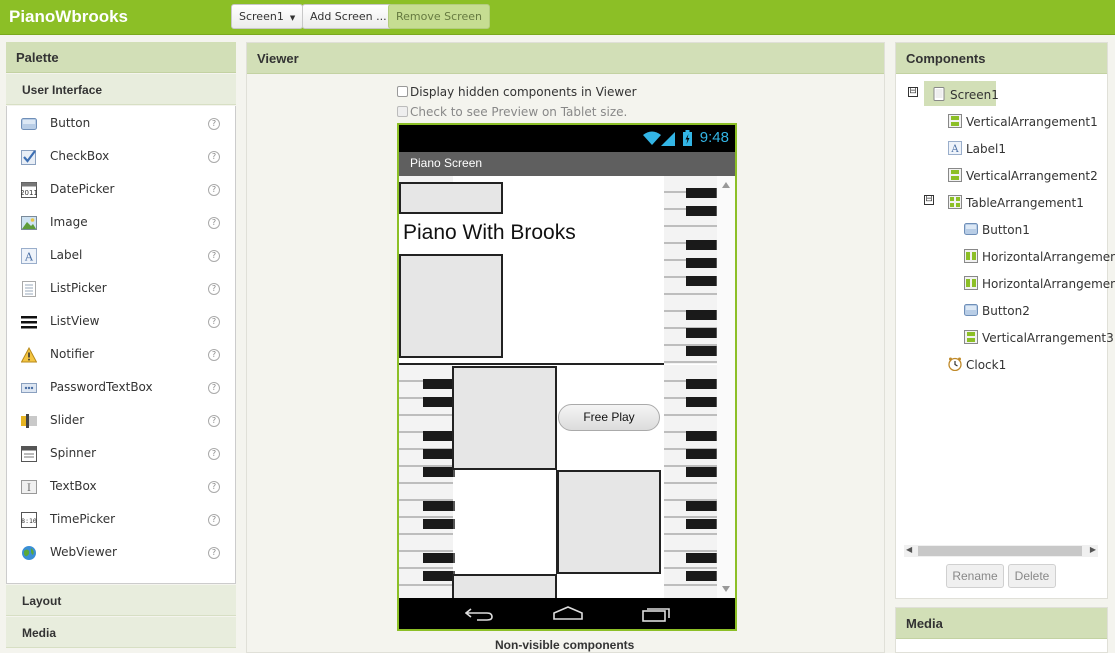 The width and height of the screenshot is (1115, 653). Describe the element at coordinates (939, 94) in the screenshot. I see `screen-icon` at that location.